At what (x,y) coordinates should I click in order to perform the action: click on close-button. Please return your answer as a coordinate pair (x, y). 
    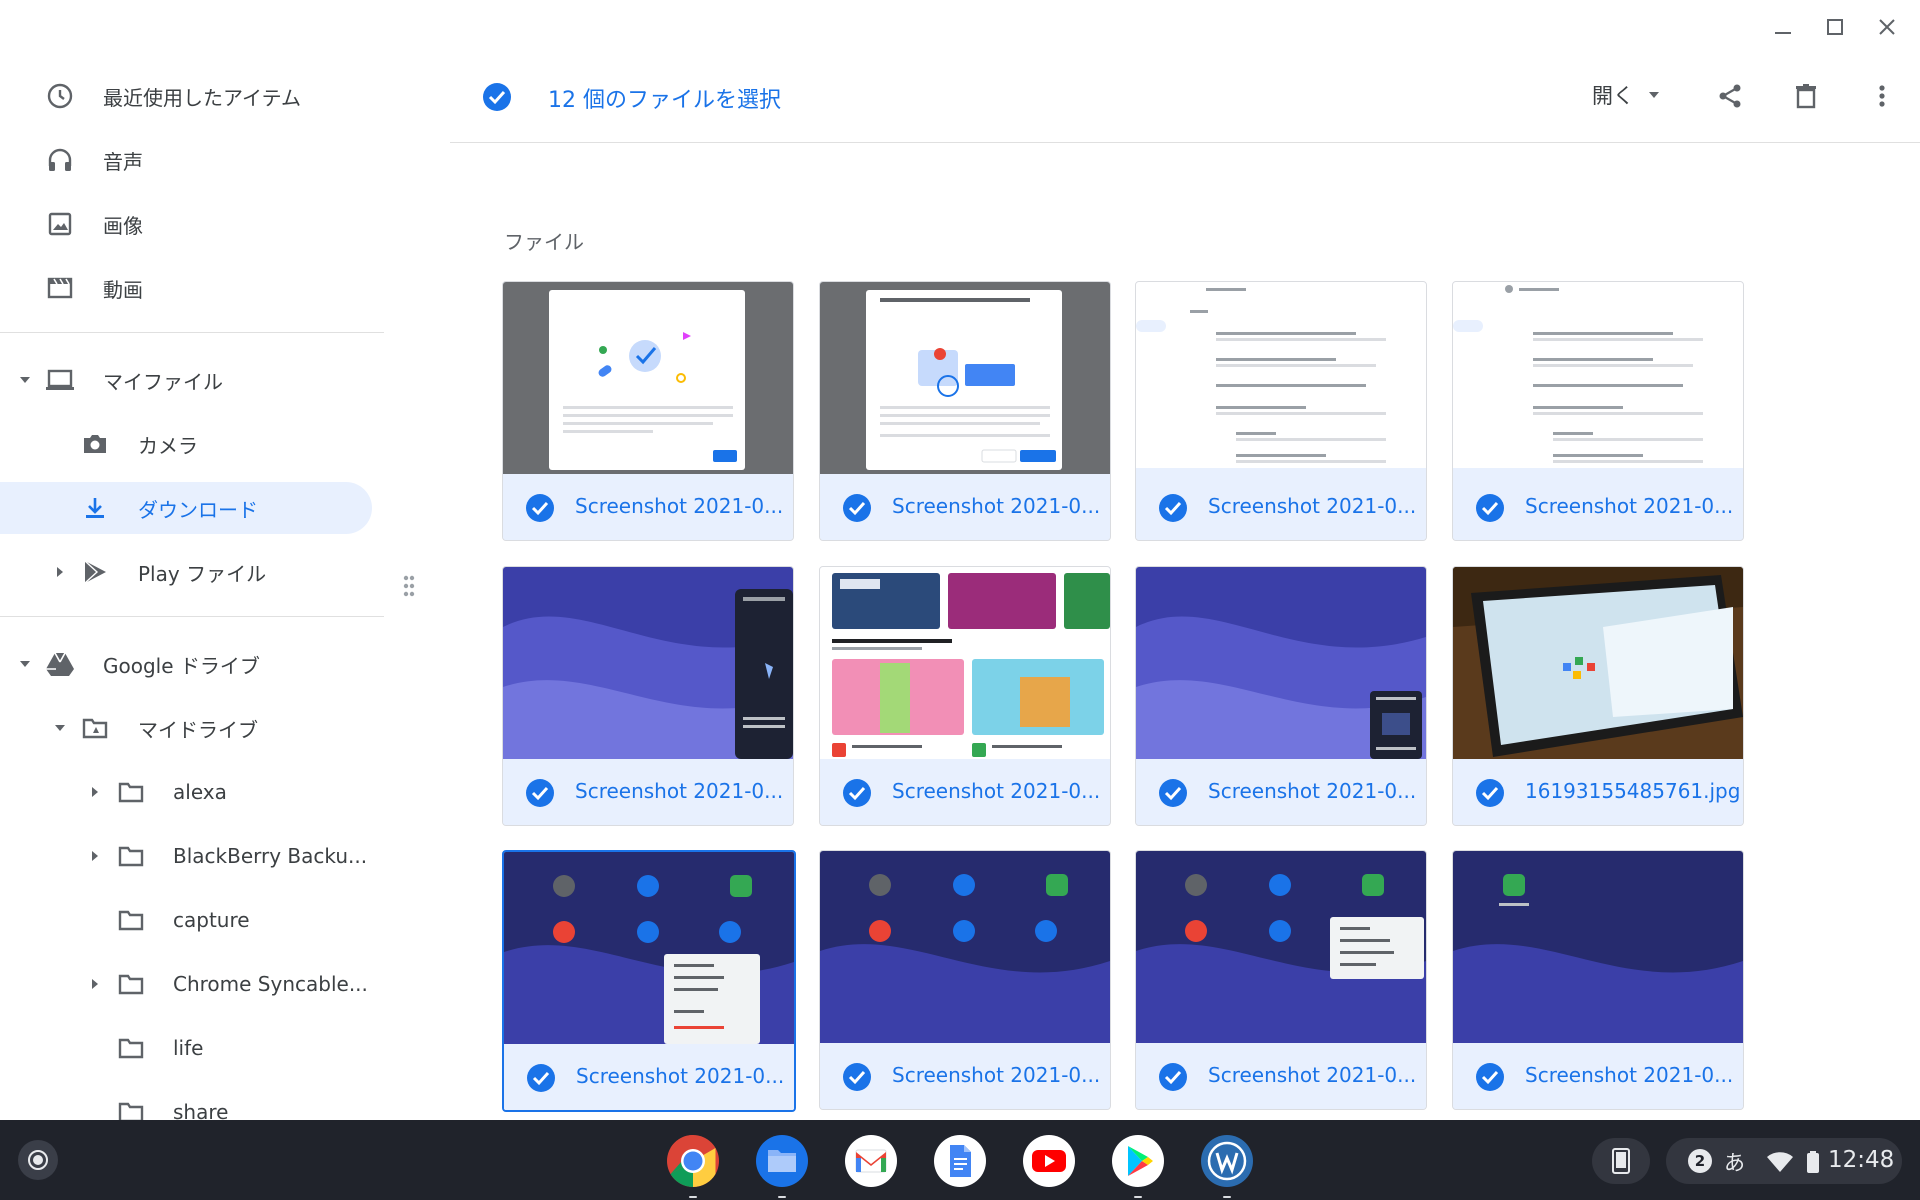
    Looking at the image, I should click on (1887, 27).